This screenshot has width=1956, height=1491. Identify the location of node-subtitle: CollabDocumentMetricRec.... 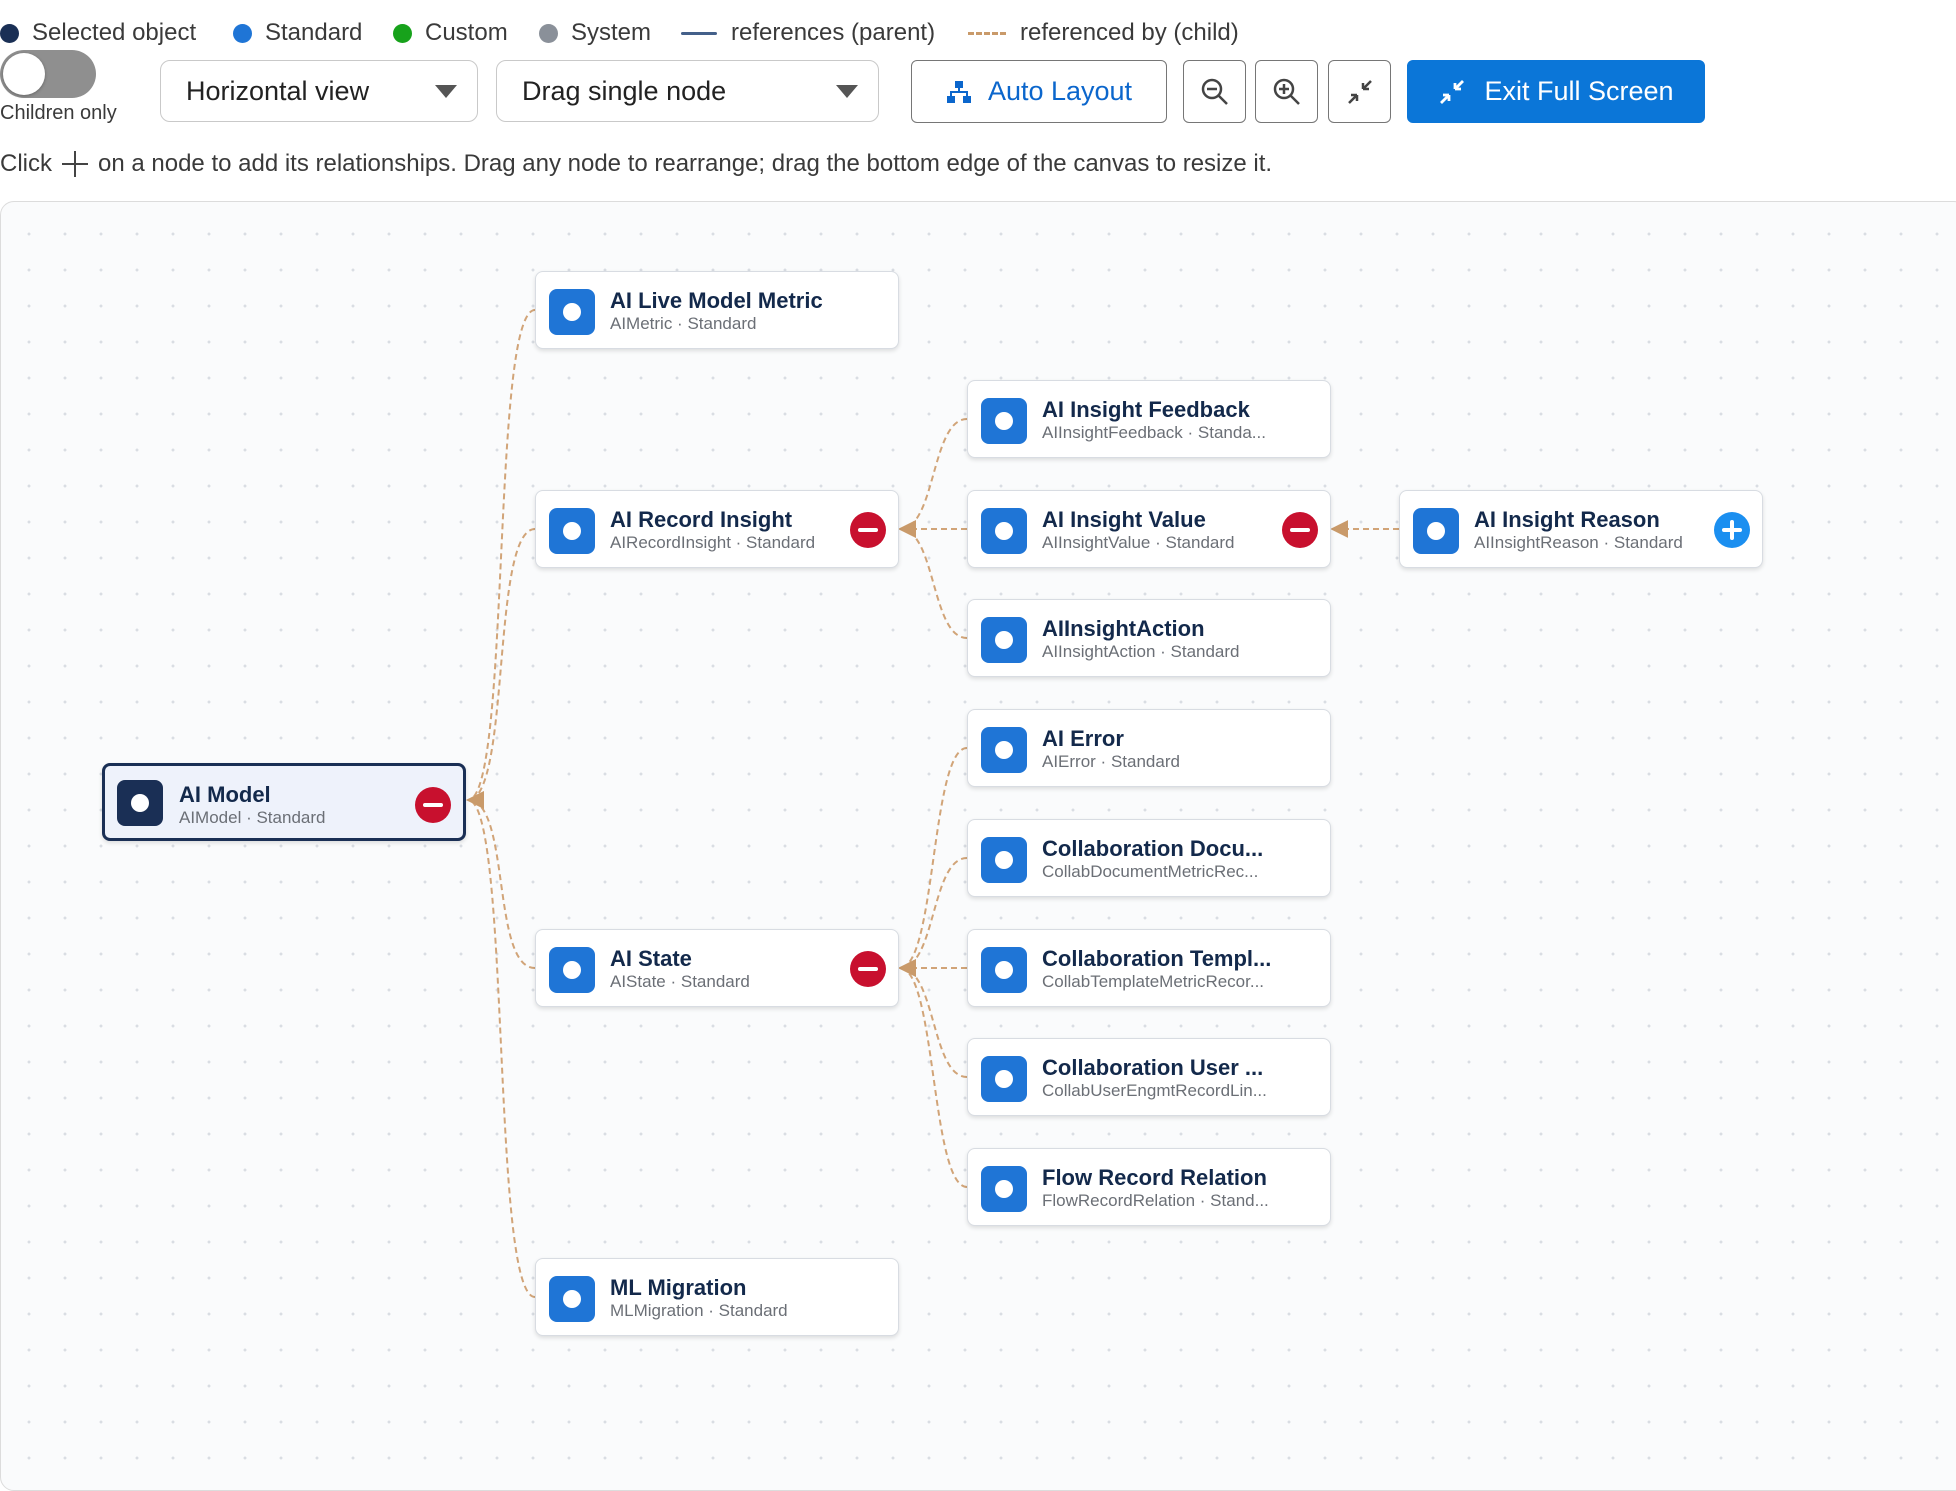
(1150, 871).